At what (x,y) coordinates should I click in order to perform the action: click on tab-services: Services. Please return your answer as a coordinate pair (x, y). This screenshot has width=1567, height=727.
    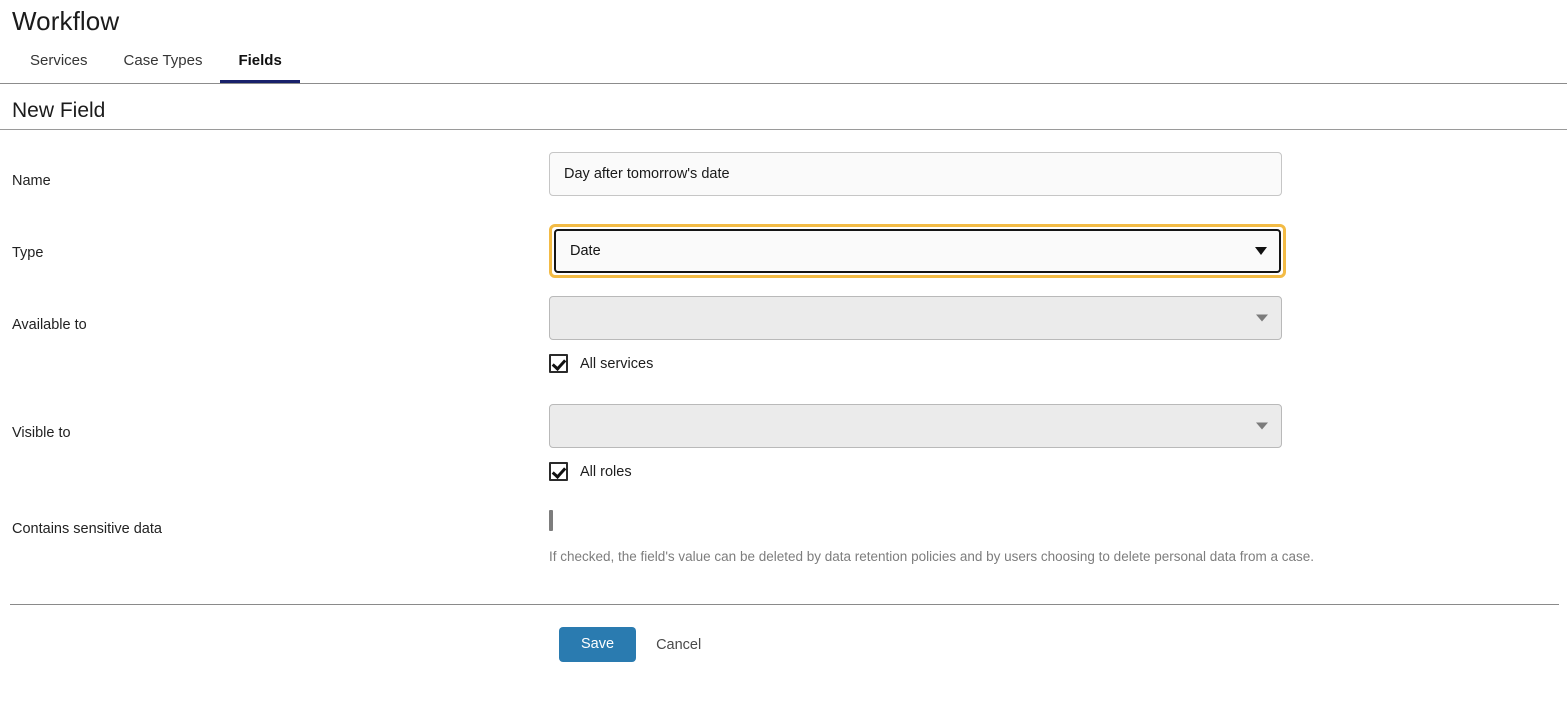
    Looking at the image, I should click on (59, 64).